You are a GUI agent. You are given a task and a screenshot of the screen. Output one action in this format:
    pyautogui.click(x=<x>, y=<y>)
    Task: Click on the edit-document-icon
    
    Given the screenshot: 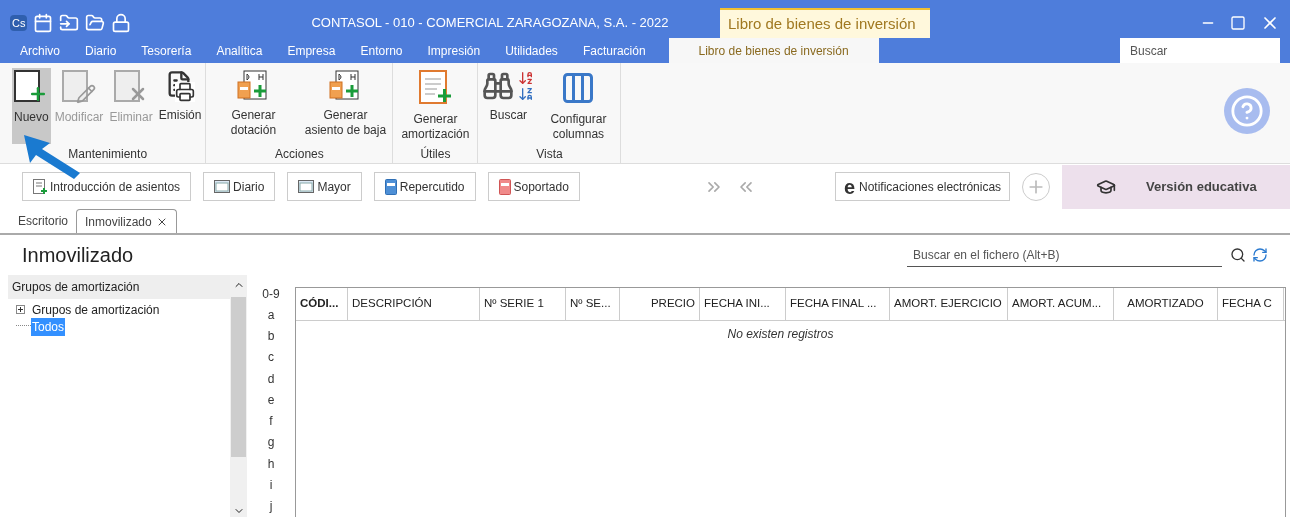 What is the action you would take?
    pyautogui.click(x=79, y=87)
    